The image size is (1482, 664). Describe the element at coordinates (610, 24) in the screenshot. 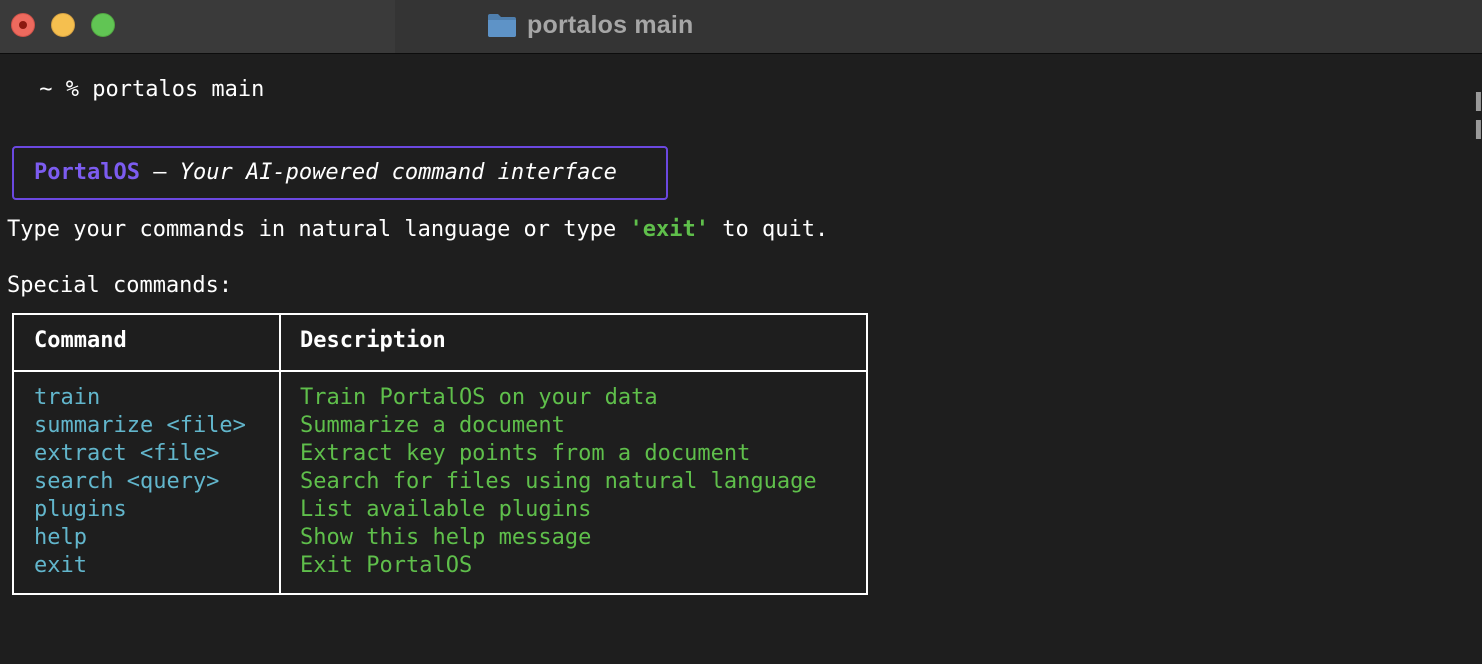

I see `window-title: portalos main` at that location.